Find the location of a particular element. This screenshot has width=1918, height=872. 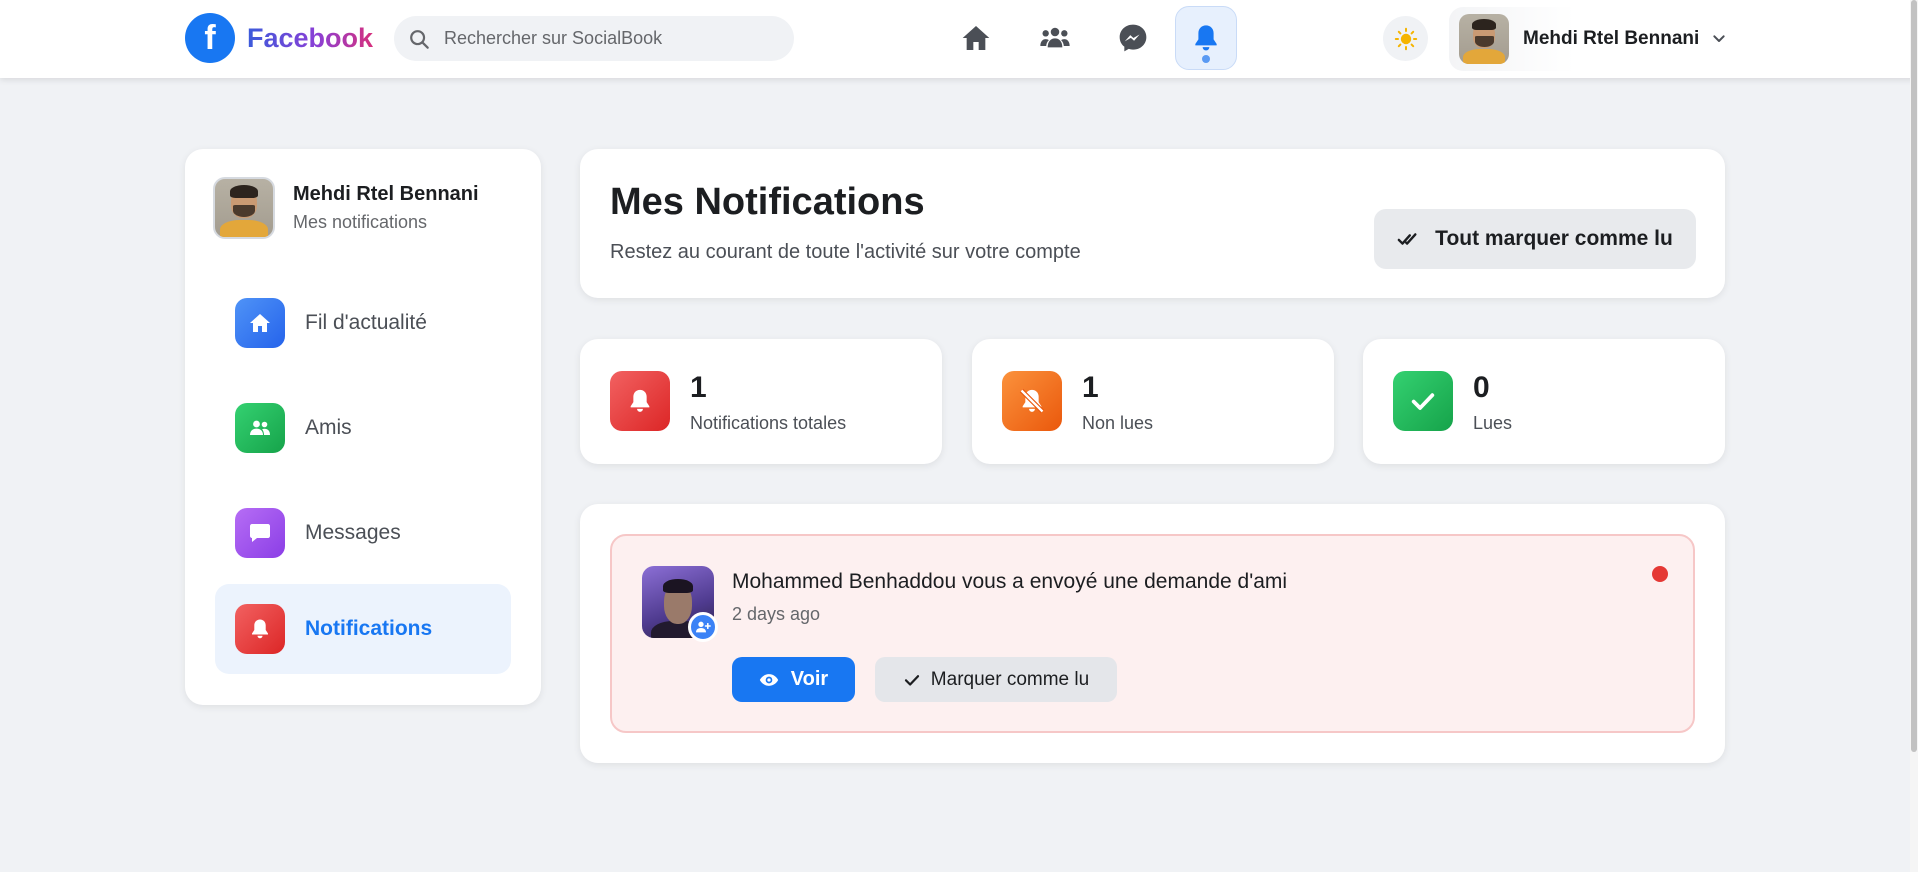

sidebar-profile-name: Mehdi Rtel Bennani is located at coordinates (386, 194).